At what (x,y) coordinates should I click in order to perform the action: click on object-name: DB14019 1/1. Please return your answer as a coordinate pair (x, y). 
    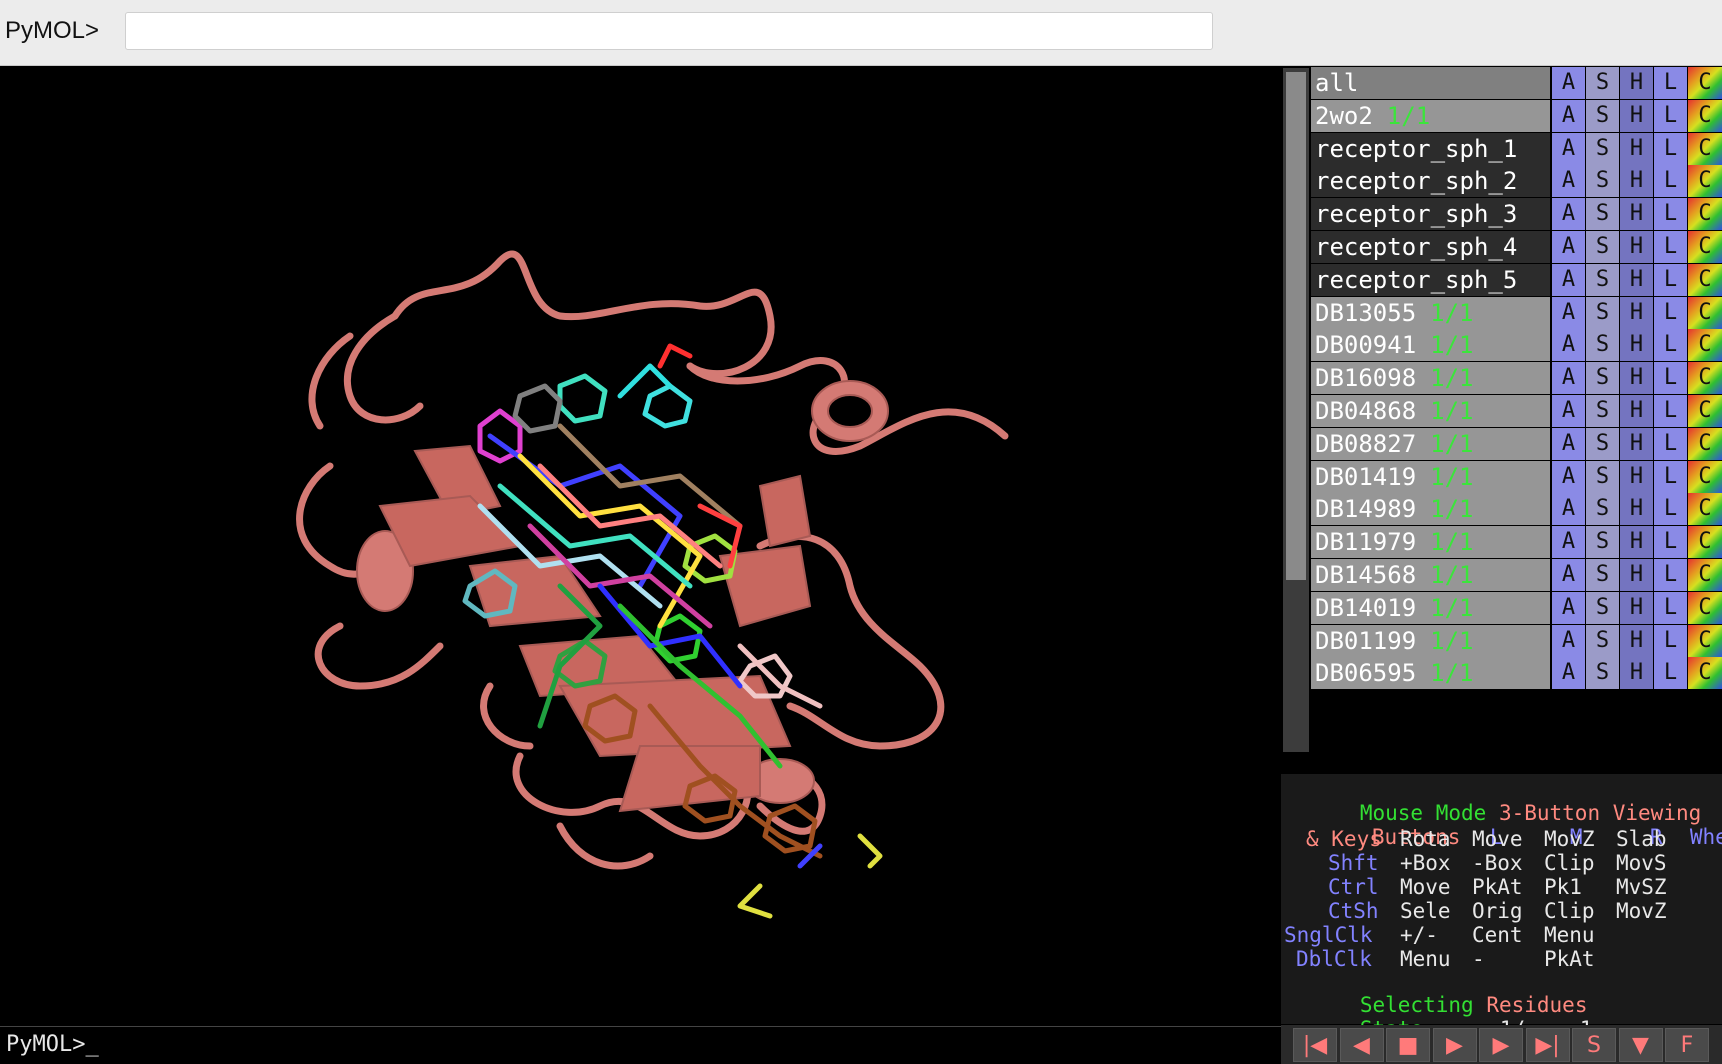
    Looking at the image, I should click on (1430, 607).